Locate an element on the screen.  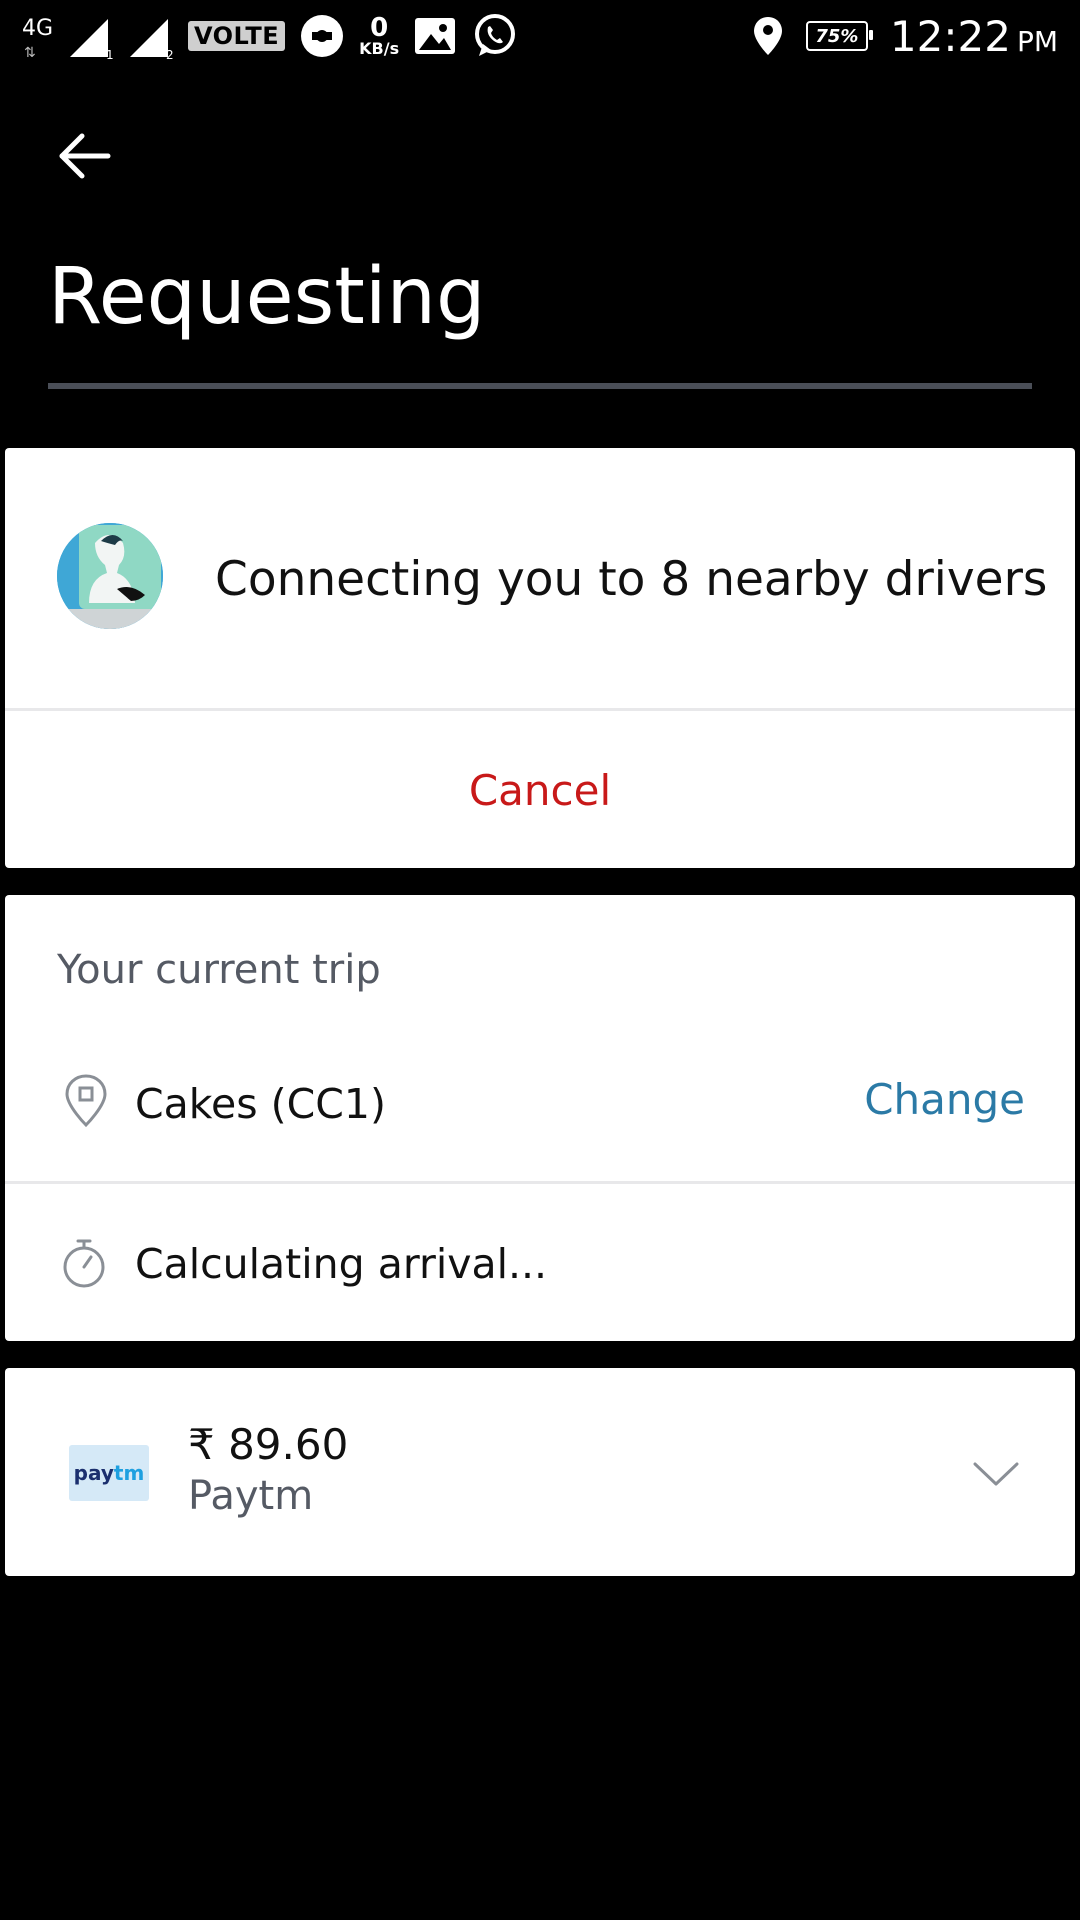
speed-unit: KB/s is located at coordinates (379, 48).